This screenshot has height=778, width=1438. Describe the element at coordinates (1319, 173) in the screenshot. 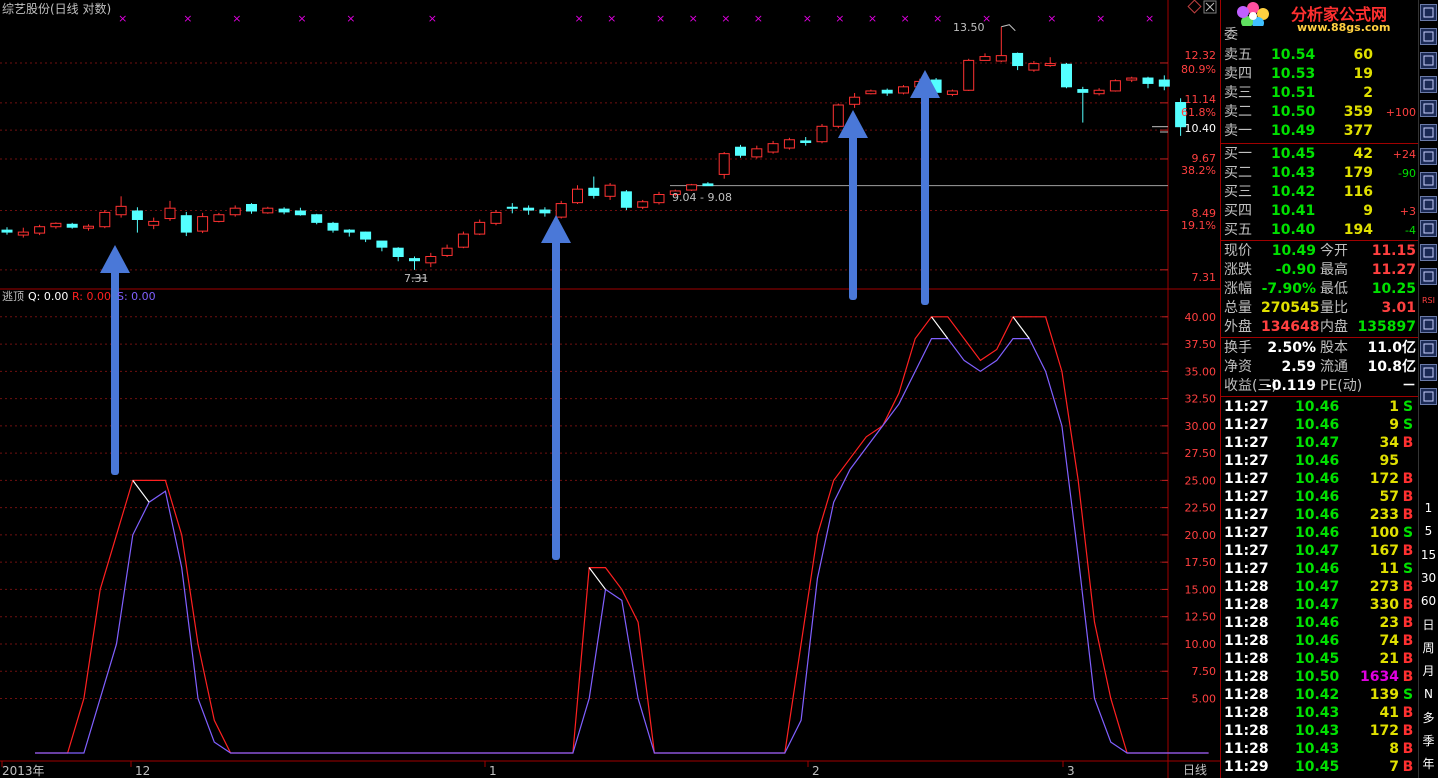

I see `order-buy-row: 买二 10.43 179 -90` at that location.